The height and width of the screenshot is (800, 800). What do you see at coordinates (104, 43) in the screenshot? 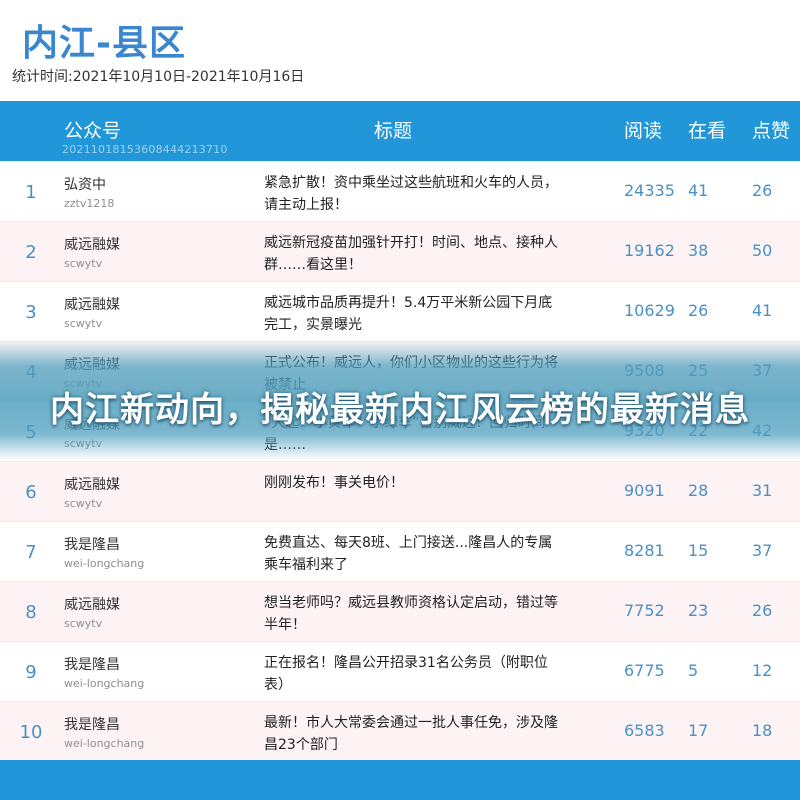
I see `page-title: 内江-县区` at bounding box center [104, 43].